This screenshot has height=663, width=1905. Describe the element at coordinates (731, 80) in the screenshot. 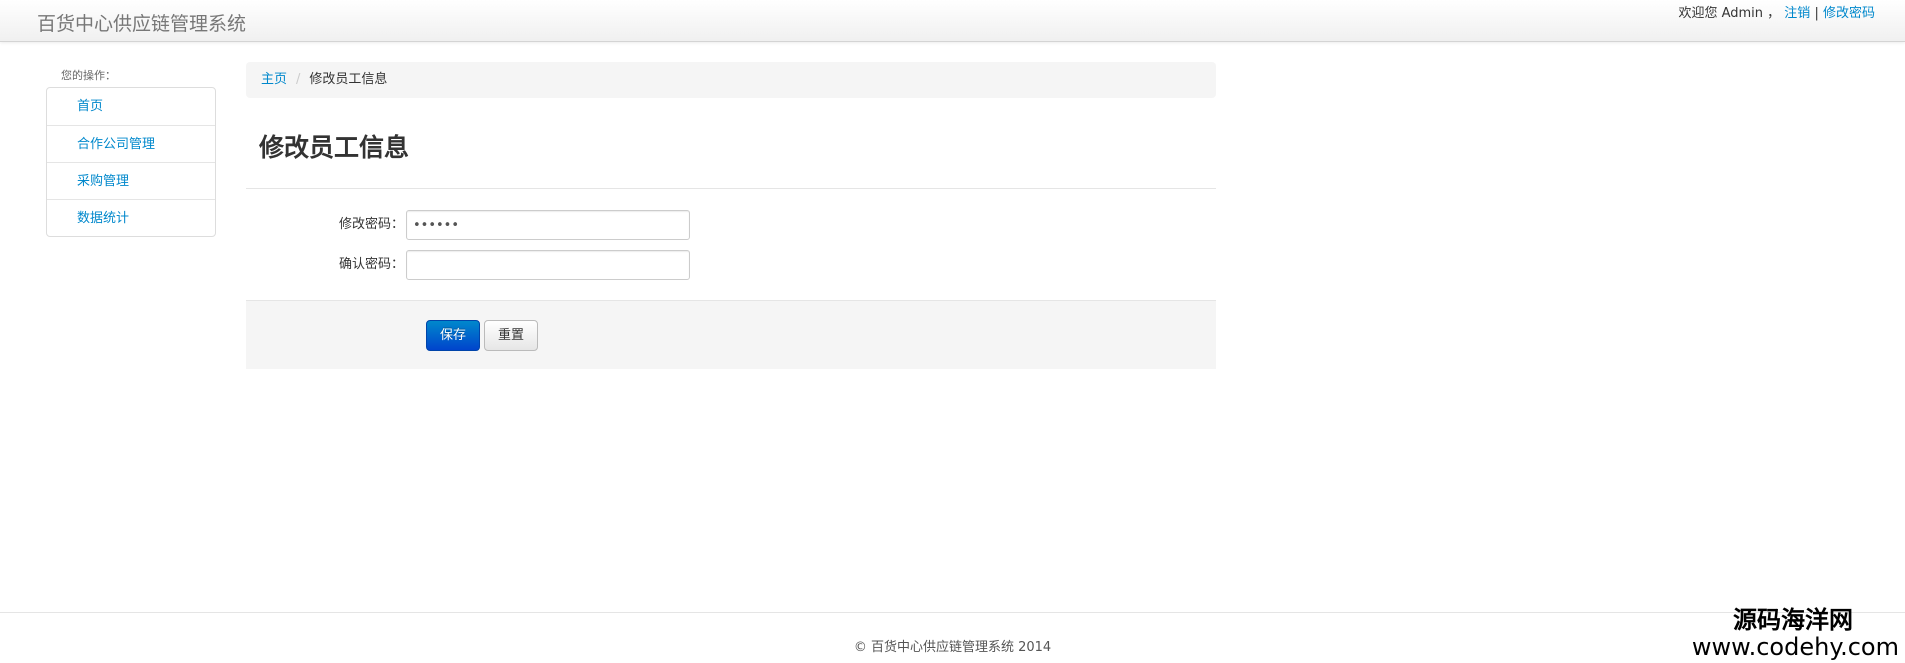

I see `breadcrumb: 主页 / 修改员工信息` at that location.